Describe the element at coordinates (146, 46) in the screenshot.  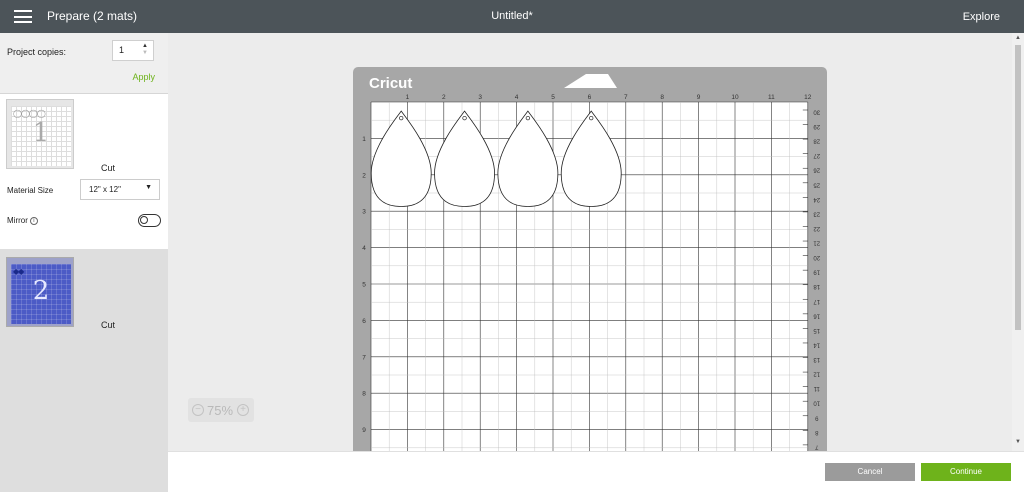
I see `stepper-up-icon: ▲` at that location.